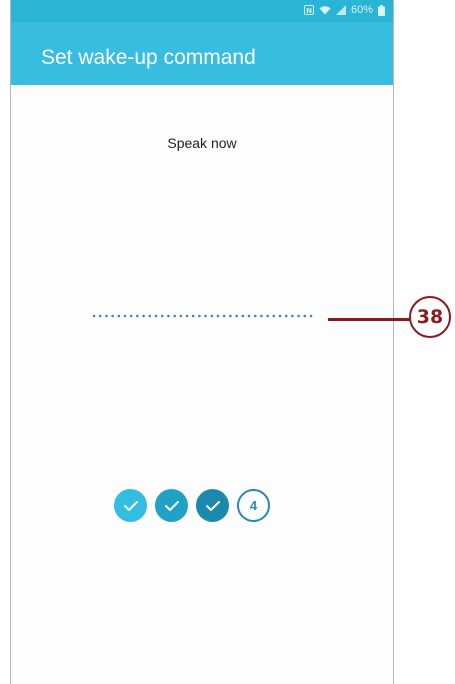  I want to click on battery-icon, so click(381, 10).